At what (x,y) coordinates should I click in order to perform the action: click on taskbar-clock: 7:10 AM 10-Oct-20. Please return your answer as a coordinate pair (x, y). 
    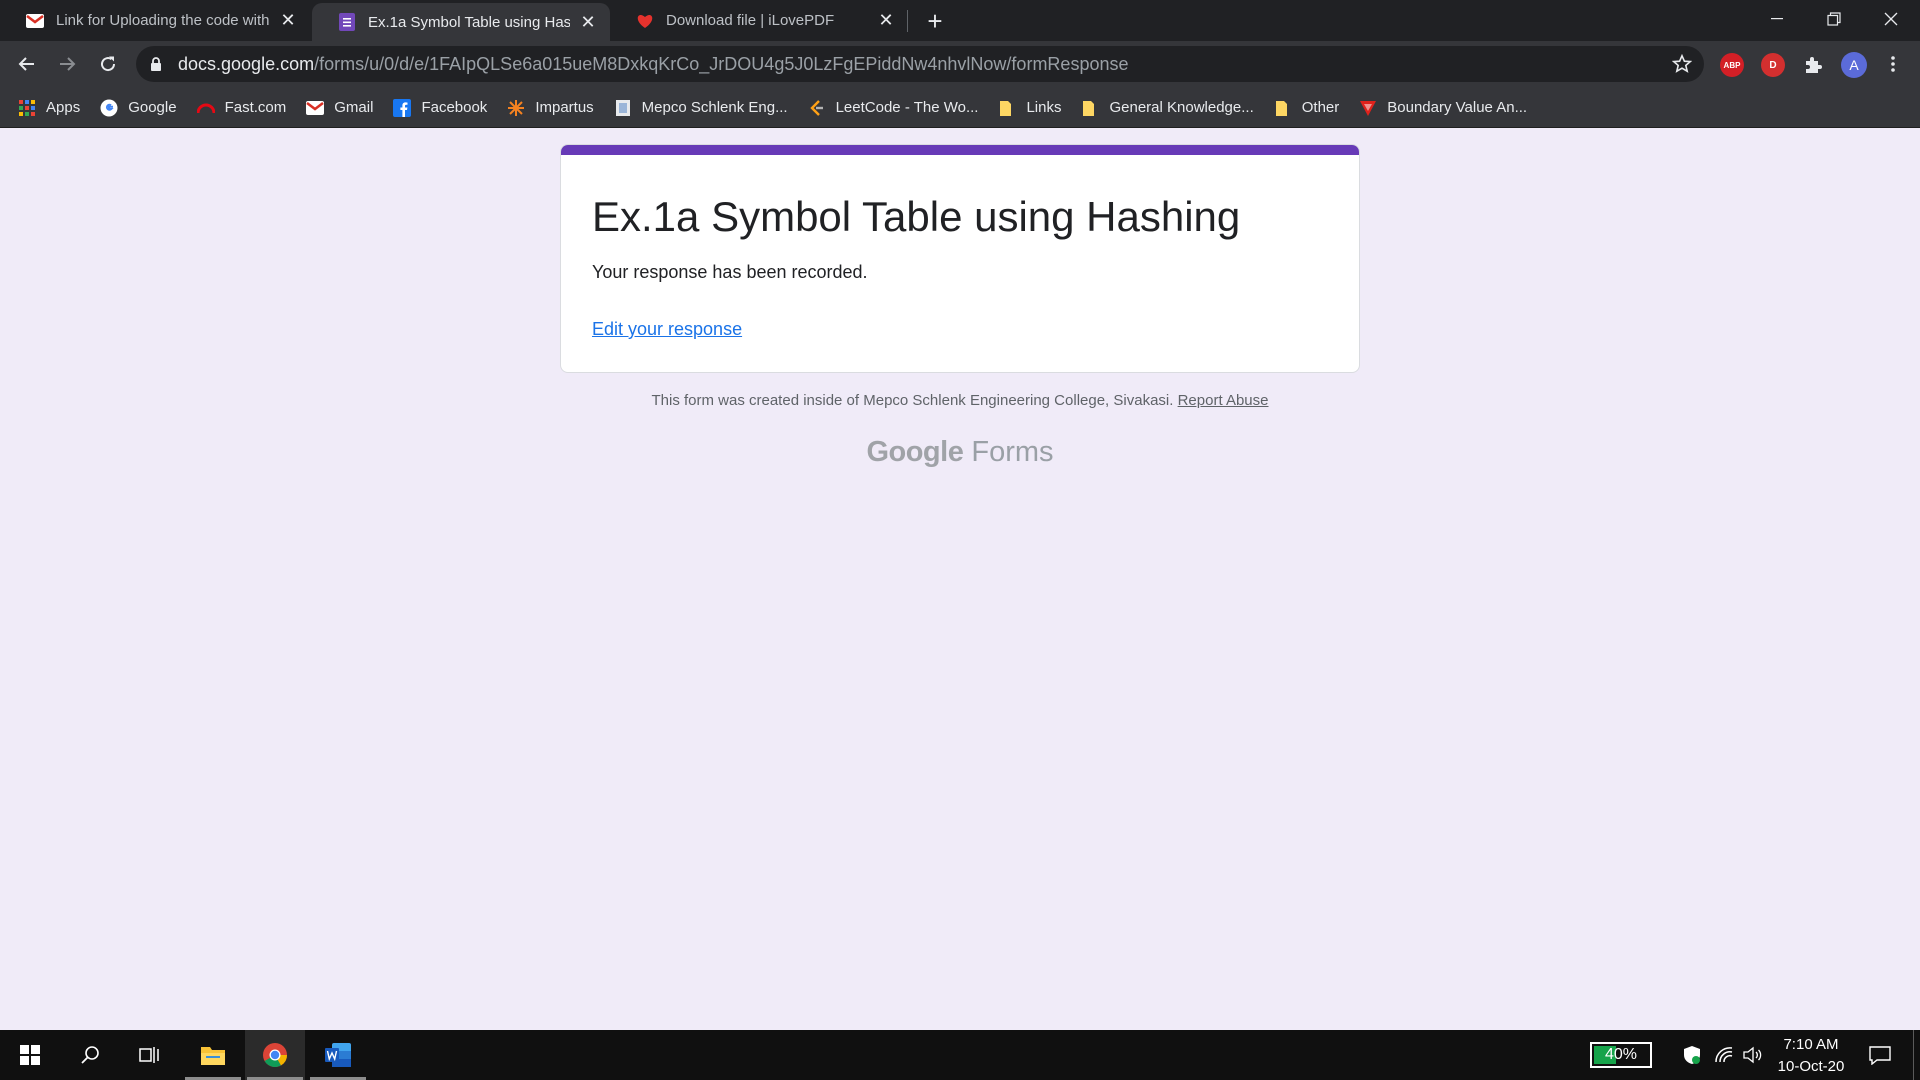
    Looking at the image, I should click on (1811, 1056).